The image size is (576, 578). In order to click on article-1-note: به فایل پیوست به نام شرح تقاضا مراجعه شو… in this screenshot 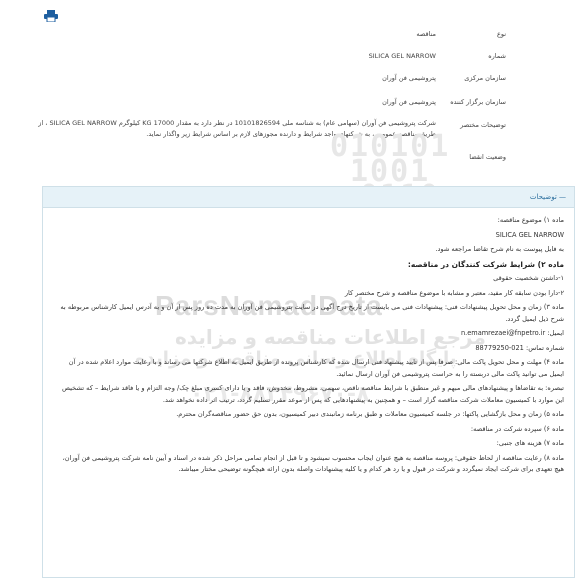, I will do `click(499, 249)`.